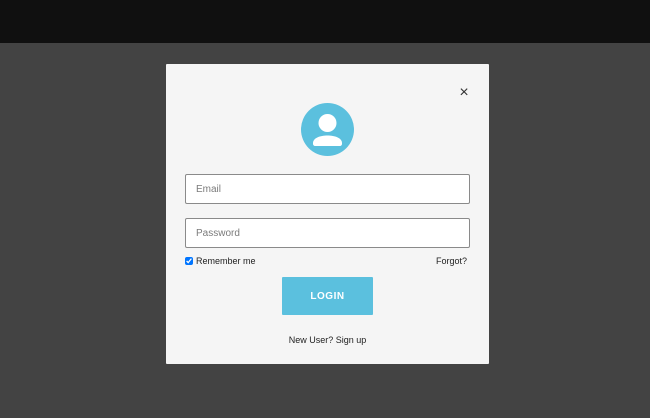  I want to click on remember-me: Remember me, so click(220, 261).